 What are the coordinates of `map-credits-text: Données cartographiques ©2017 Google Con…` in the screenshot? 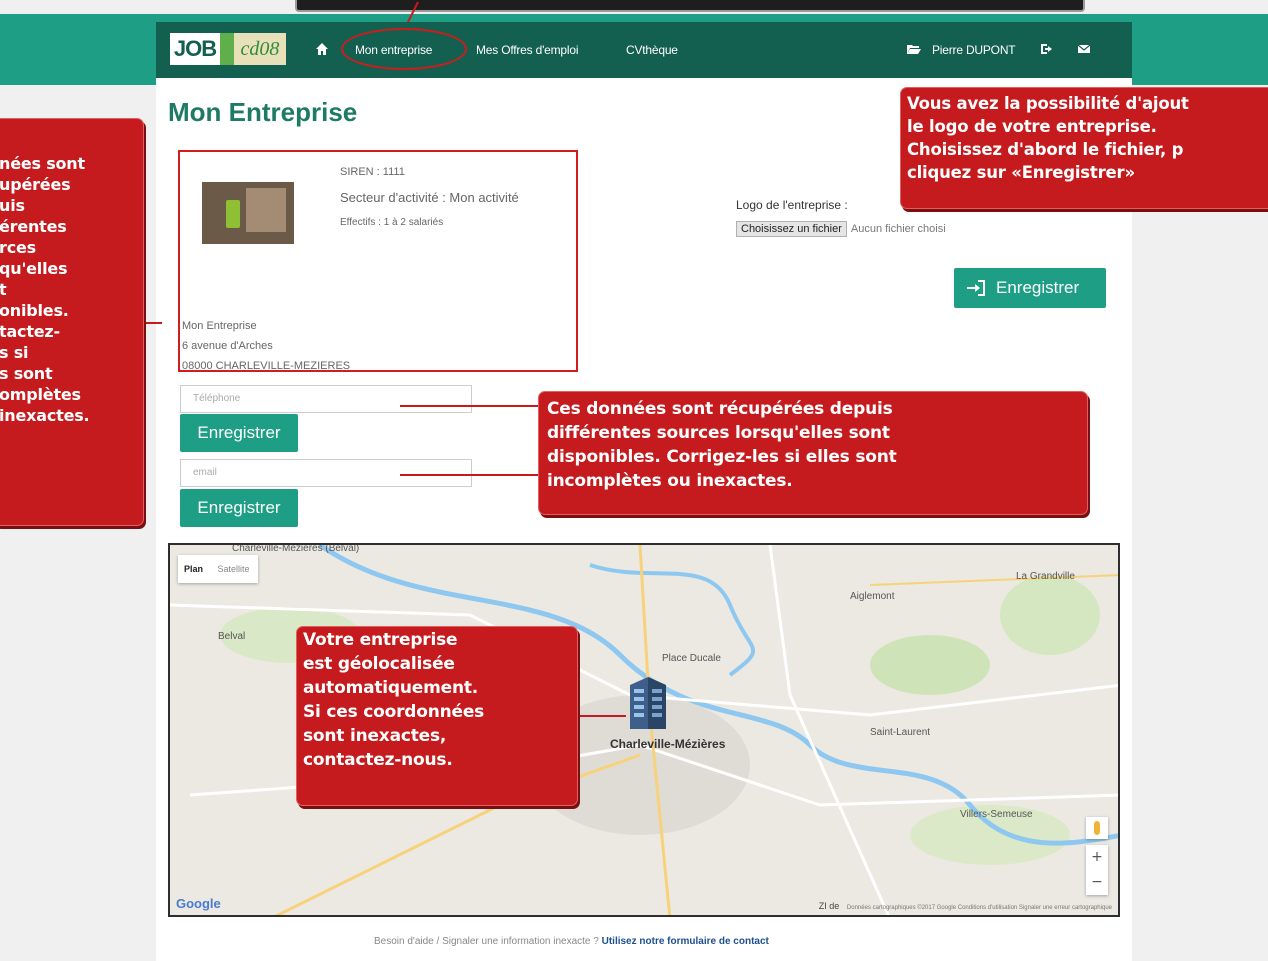 It's located at (979, 908).